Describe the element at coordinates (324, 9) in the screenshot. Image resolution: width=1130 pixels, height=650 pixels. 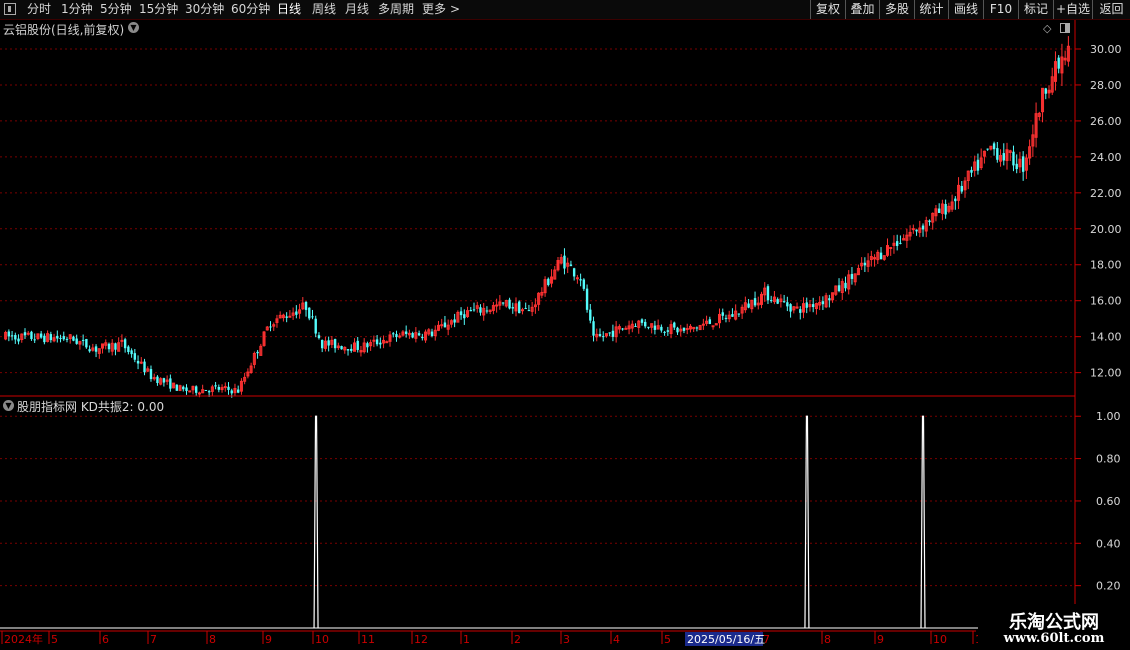
I see `period-tab-weekly: 周线` at that location.